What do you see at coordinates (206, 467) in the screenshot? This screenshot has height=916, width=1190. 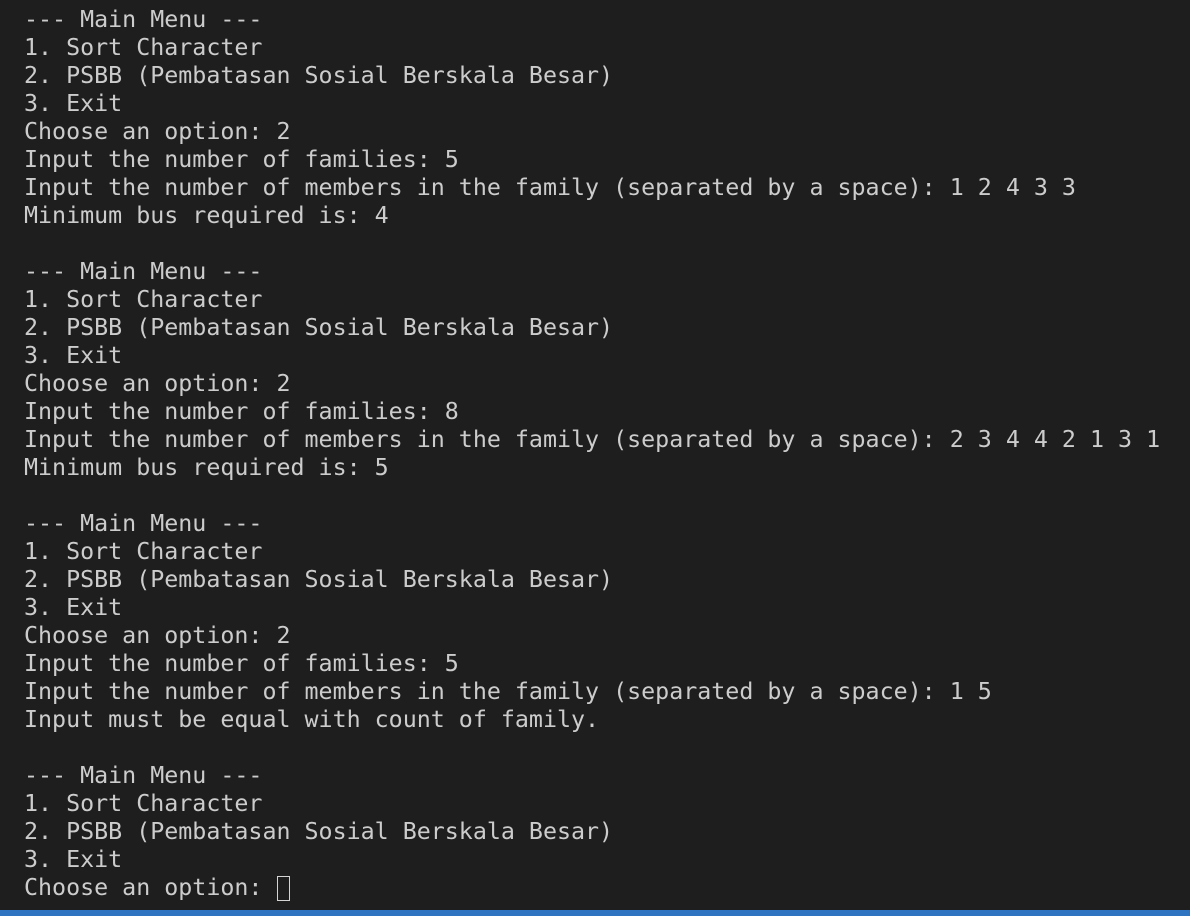 I see `output-line: Minimum bus required is: 5` at bounding box center [206, 467].